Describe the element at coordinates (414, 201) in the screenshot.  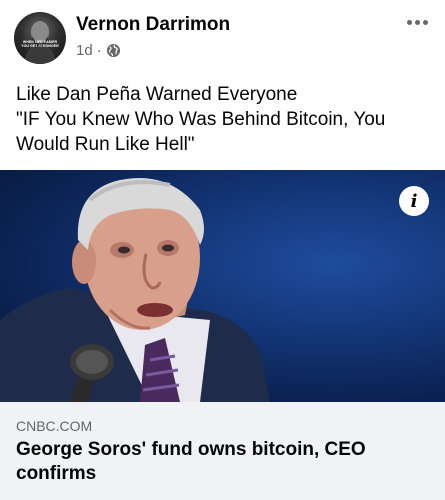
I see `info-icon: i` at that location.